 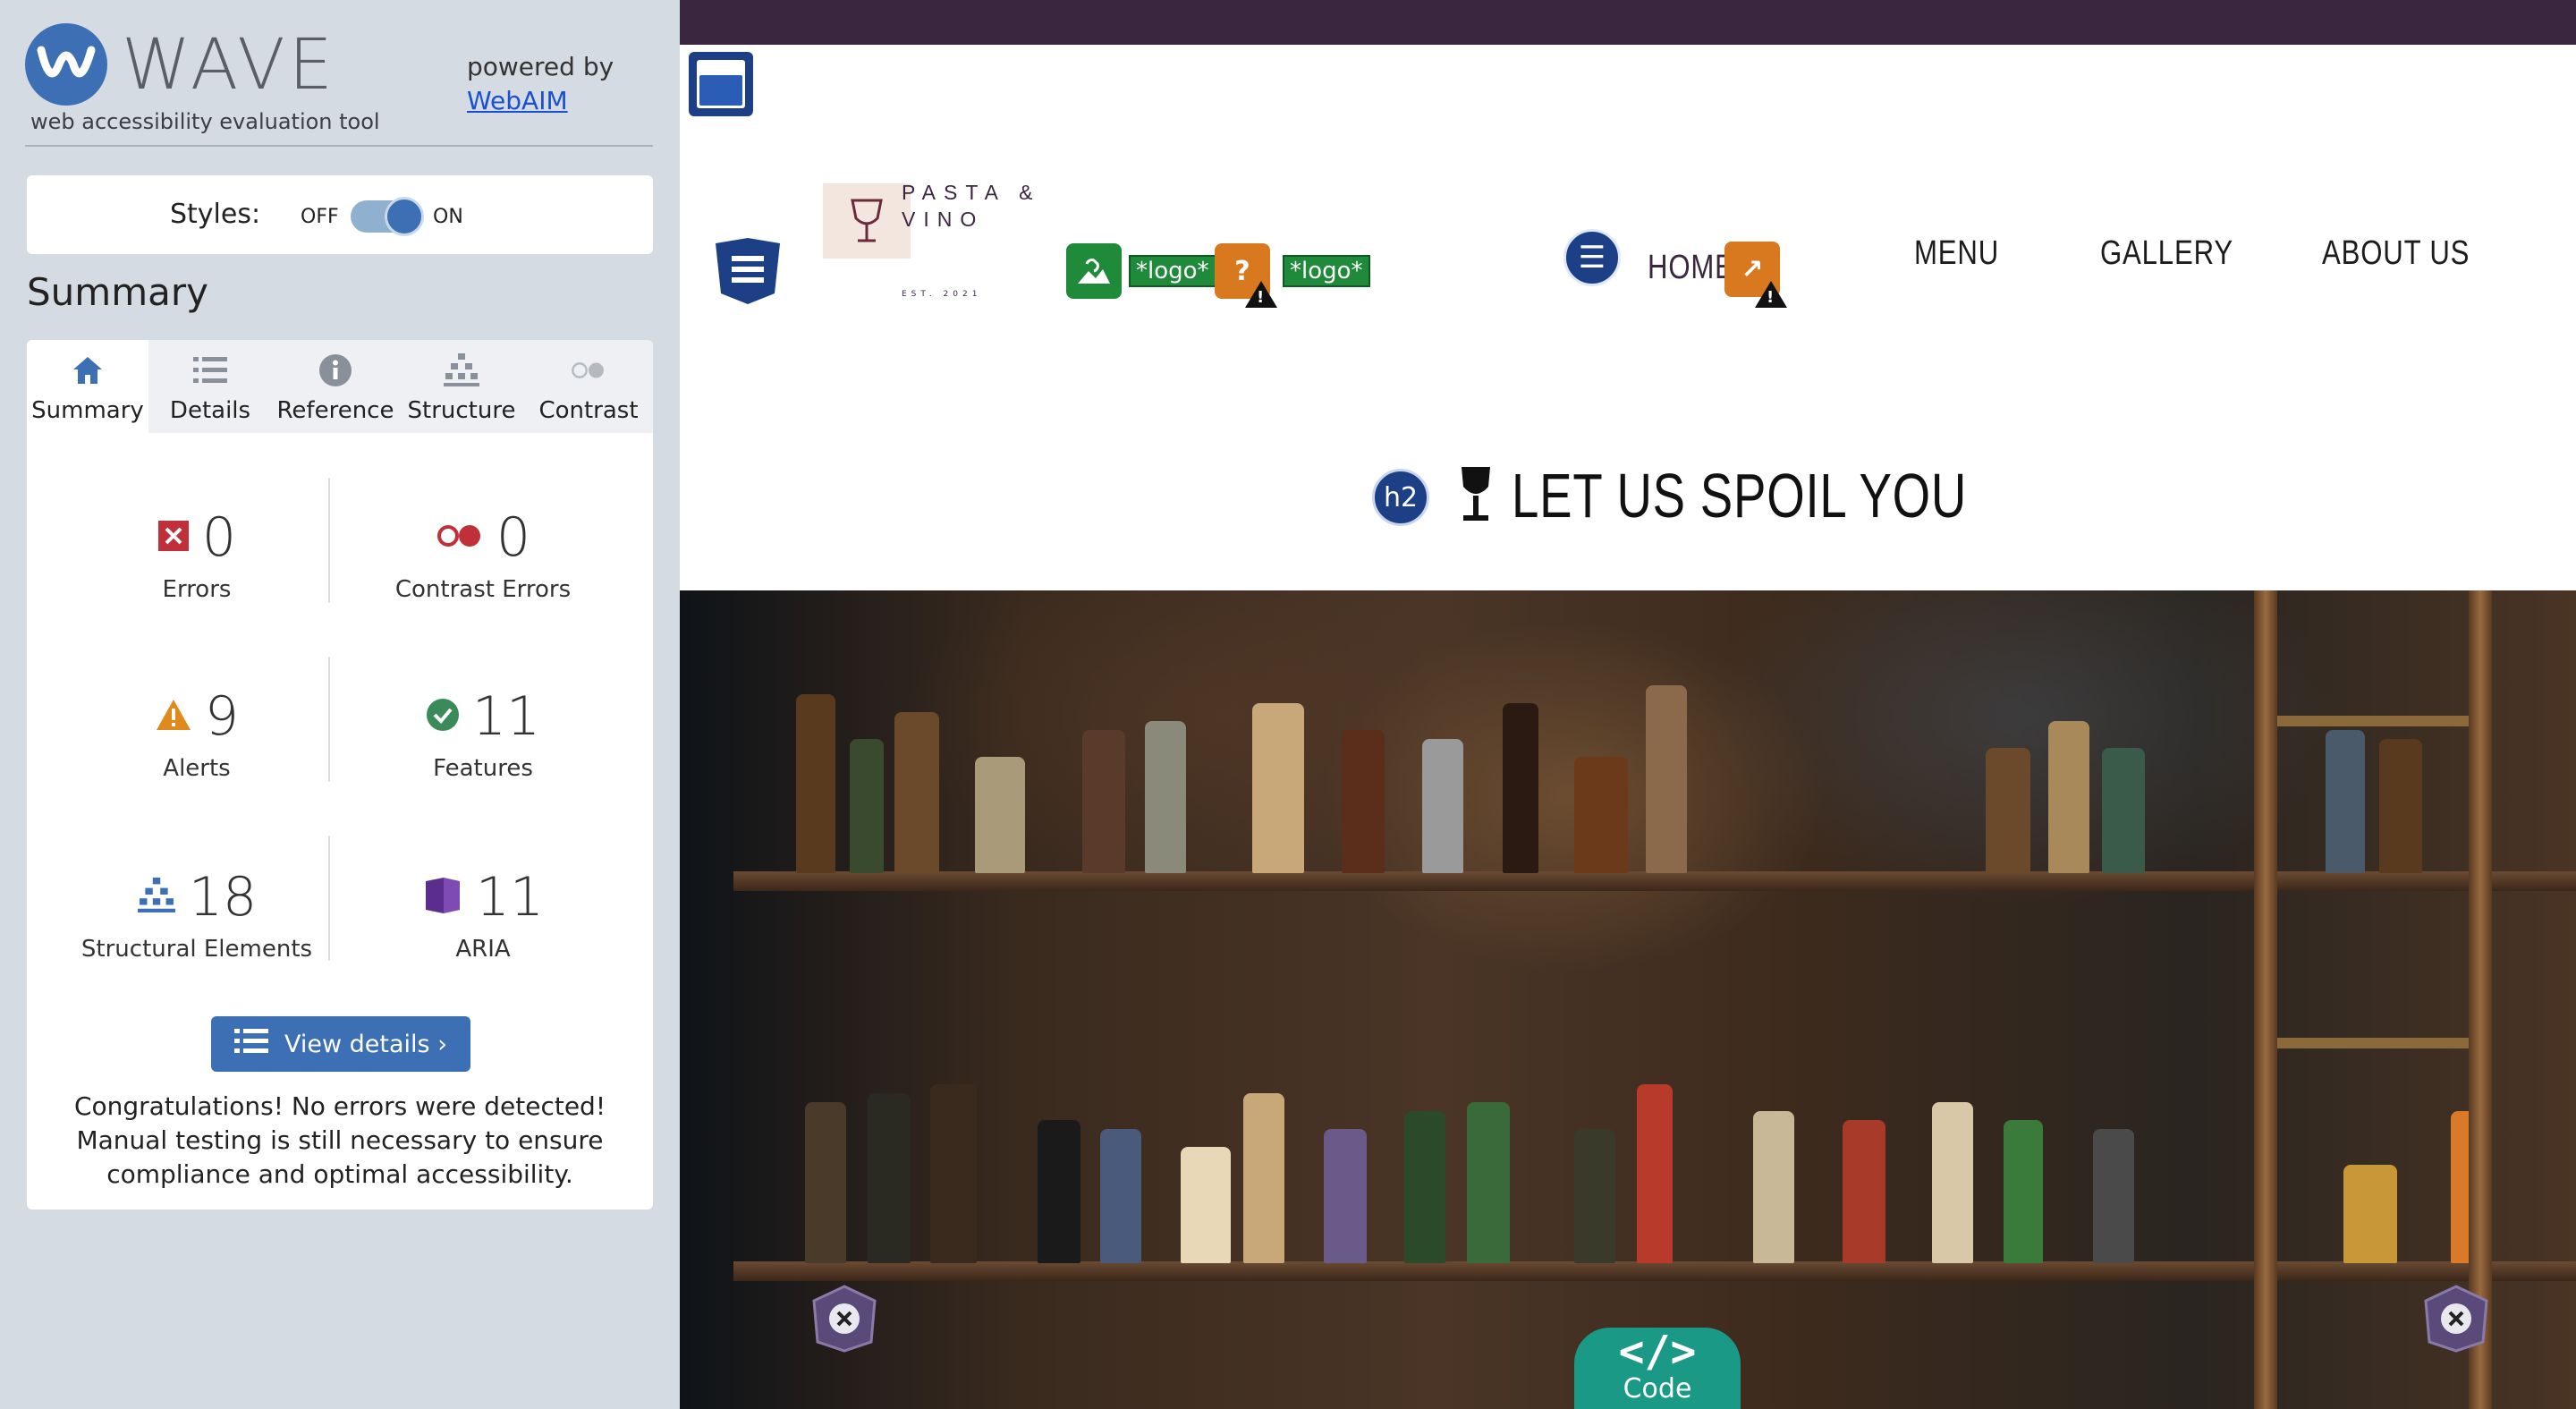 What do you see at coordinates (219, 538) in the screenshot?
I see `errors-count: 0` at bounding box center [219, 538].